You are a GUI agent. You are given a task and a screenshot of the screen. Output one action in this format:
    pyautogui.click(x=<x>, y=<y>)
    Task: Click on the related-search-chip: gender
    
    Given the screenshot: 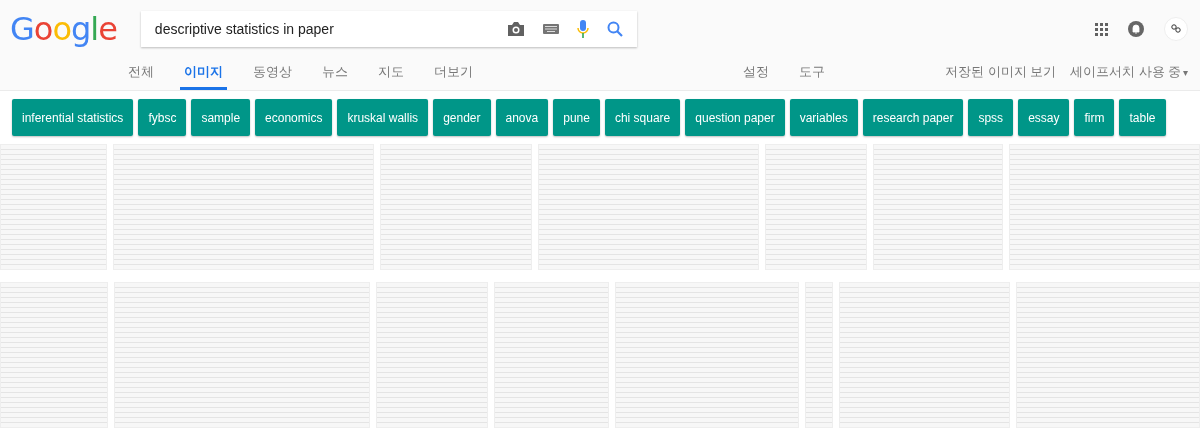 What is the action you would take?
    pyautogui.click(x=462, y=117)
    